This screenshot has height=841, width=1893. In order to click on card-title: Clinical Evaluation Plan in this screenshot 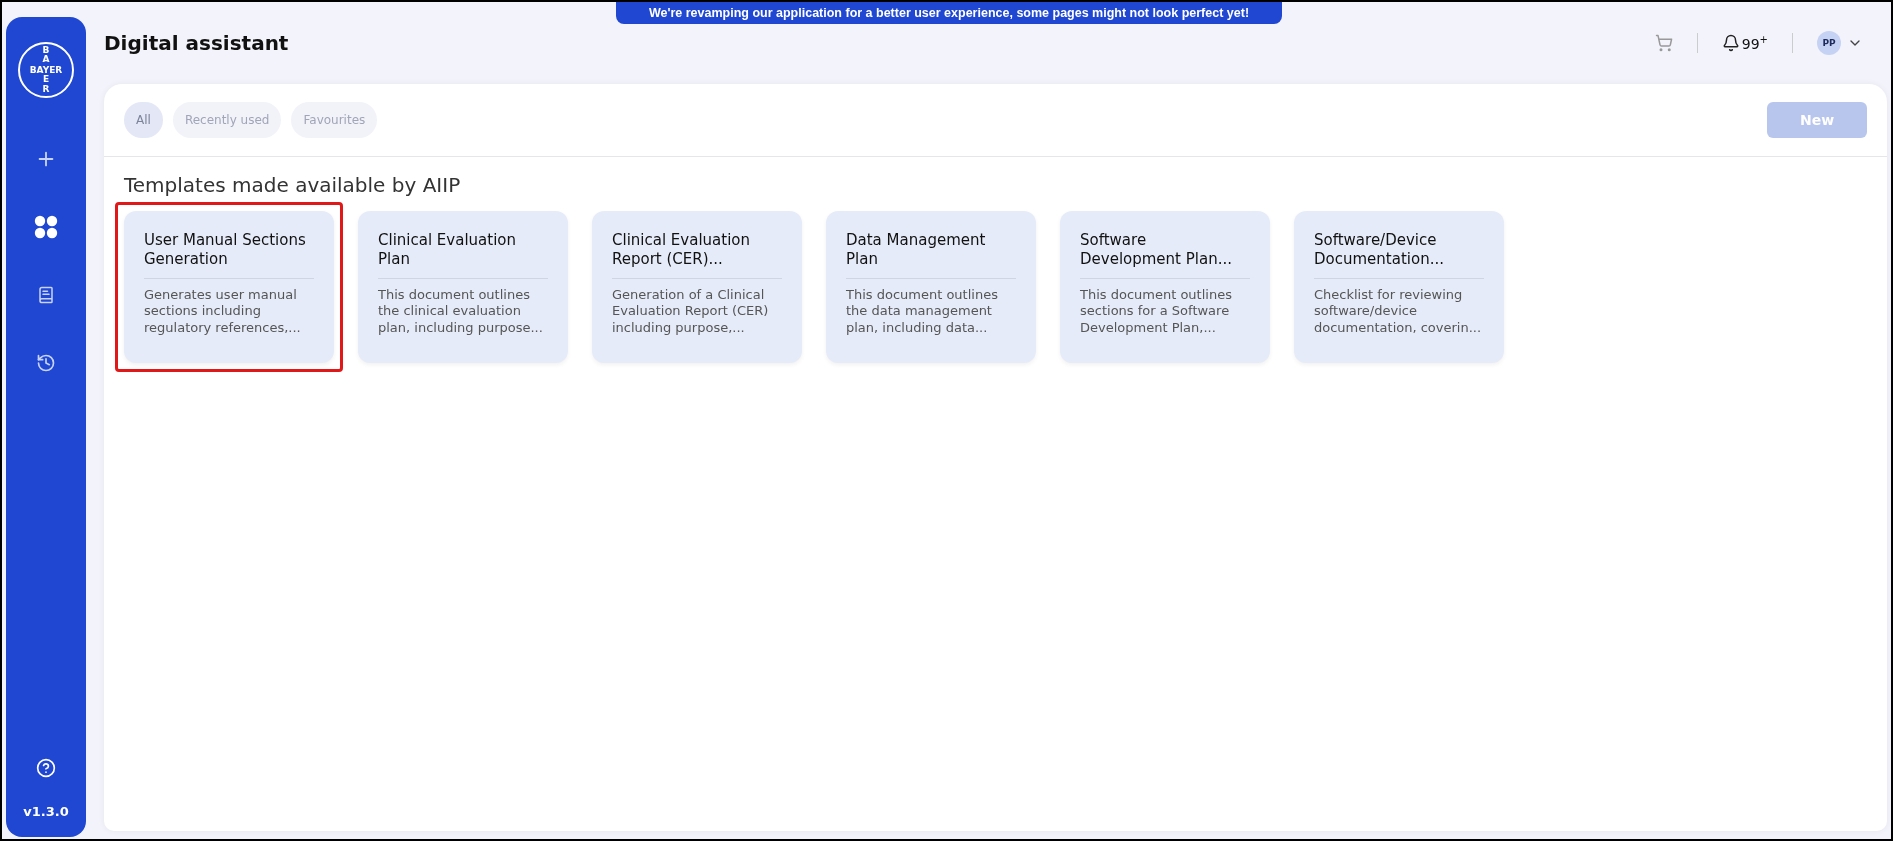, I will do `click(463, 255)`.